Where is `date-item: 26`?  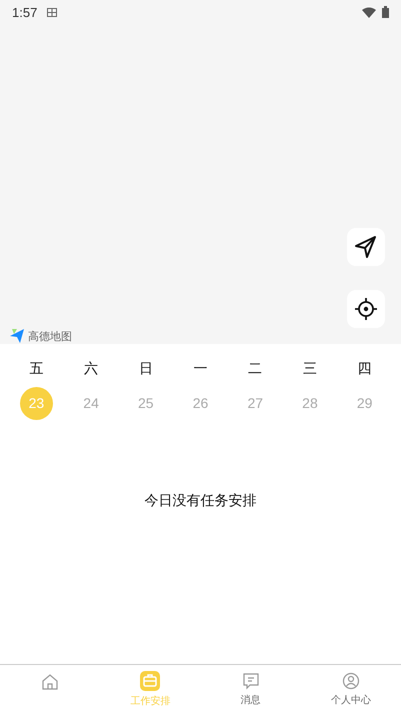 date-item: 26 is located at coordinates (201, 403).